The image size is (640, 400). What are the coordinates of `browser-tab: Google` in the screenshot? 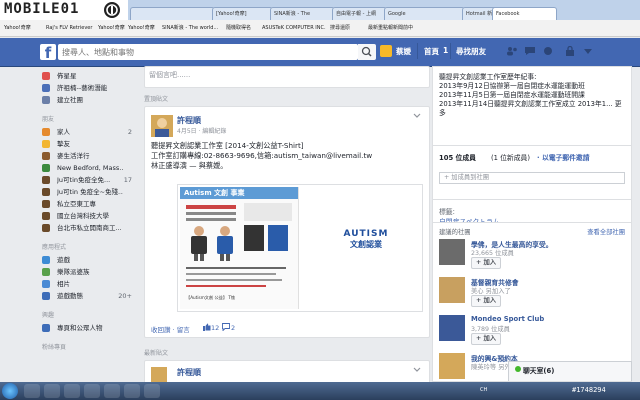 It's located at (424, 13).